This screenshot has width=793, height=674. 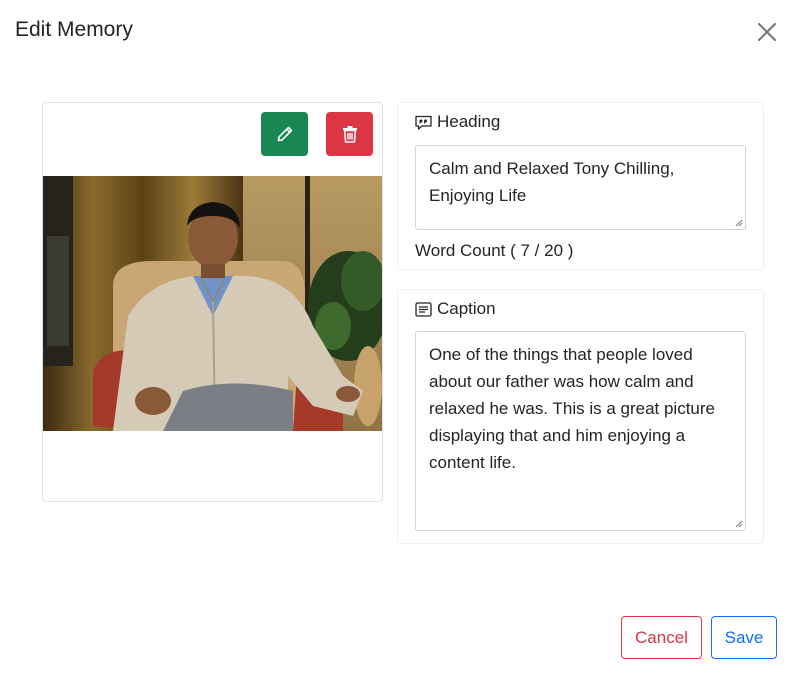 What do you see at coordinates (74, 29) in the screenshot?
I see `modal-title: Edit Memory` at bounding box center [74, 29].